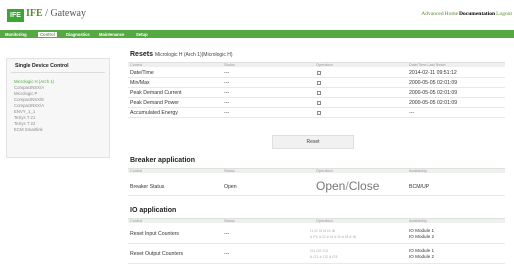  Describe the element at coordinates (162, 160) in the screenshot. I see `breaker-title: Breaker application` at that location.